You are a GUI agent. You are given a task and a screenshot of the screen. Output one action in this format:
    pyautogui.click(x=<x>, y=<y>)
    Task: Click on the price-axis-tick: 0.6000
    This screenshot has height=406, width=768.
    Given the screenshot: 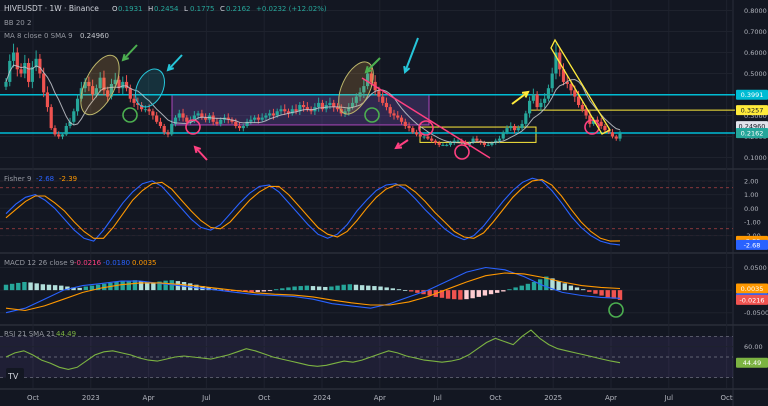 What is the action you would take?
    pyautogui.click(x=755, y=53)
    